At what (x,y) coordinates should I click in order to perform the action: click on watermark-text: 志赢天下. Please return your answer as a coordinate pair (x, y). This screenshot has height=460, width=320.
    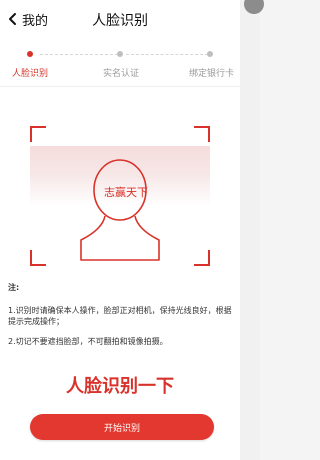
    Looking at the image, I should click on (126, 192).